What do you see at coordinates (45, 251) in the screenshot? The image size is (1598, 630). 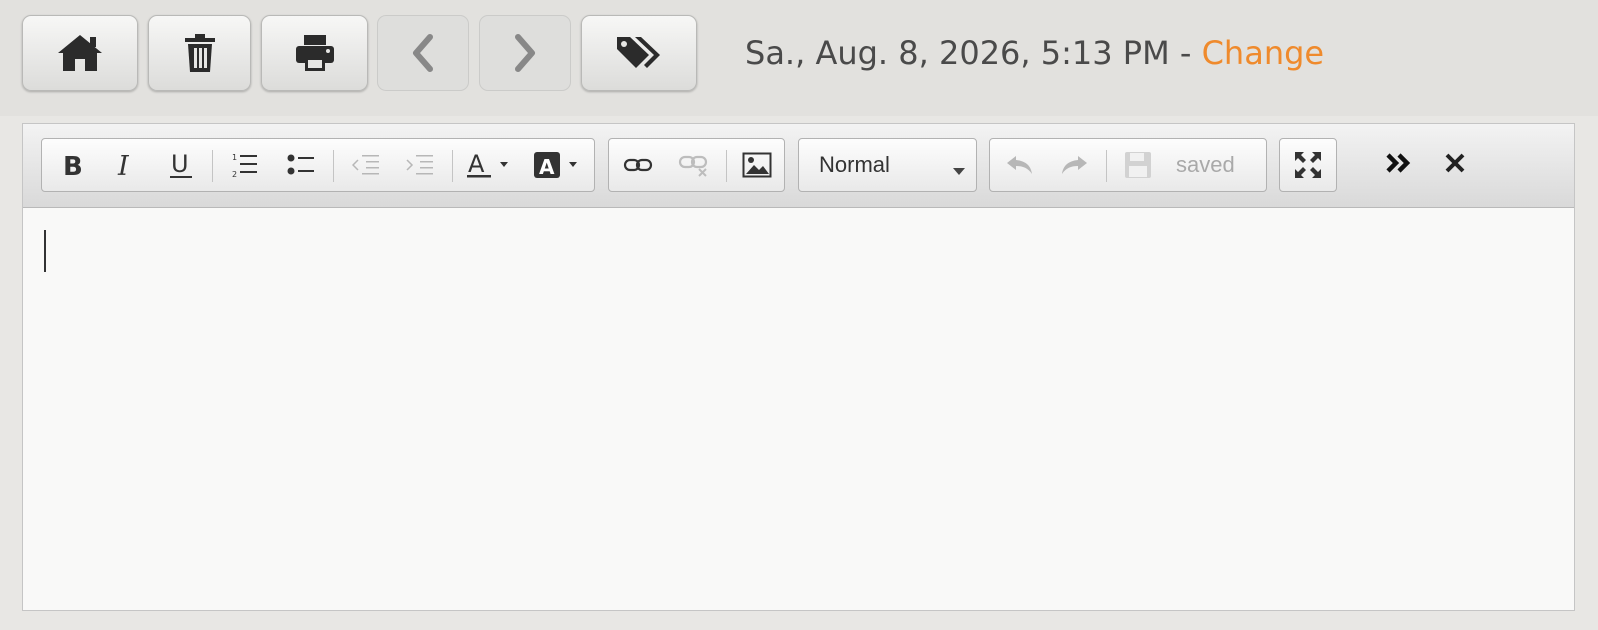 I see `text-cursor` at bounding box center [45, 251].